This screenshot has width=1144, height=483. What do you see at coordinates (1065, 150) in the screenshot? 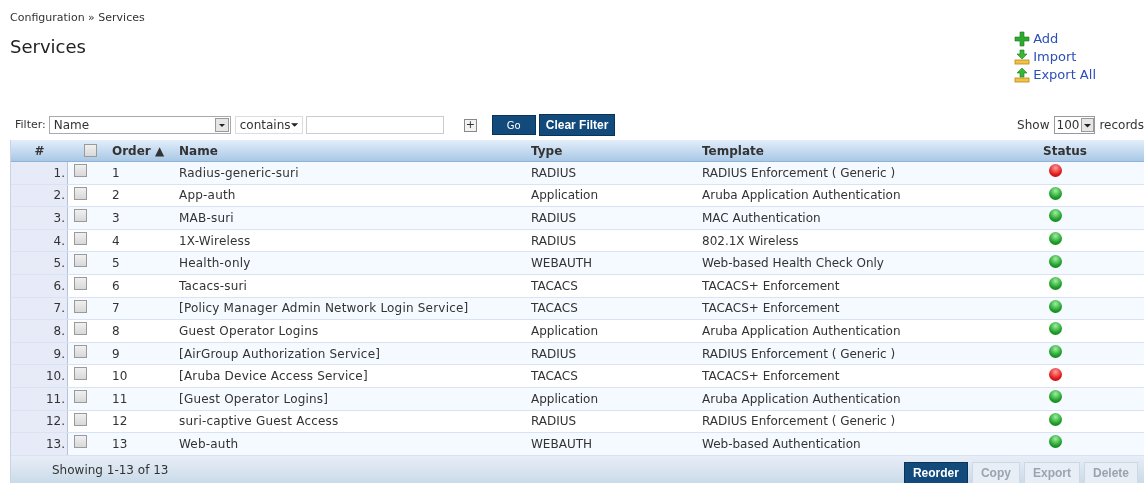
I see `column-header: Status` at bounding box center [1065, 150].